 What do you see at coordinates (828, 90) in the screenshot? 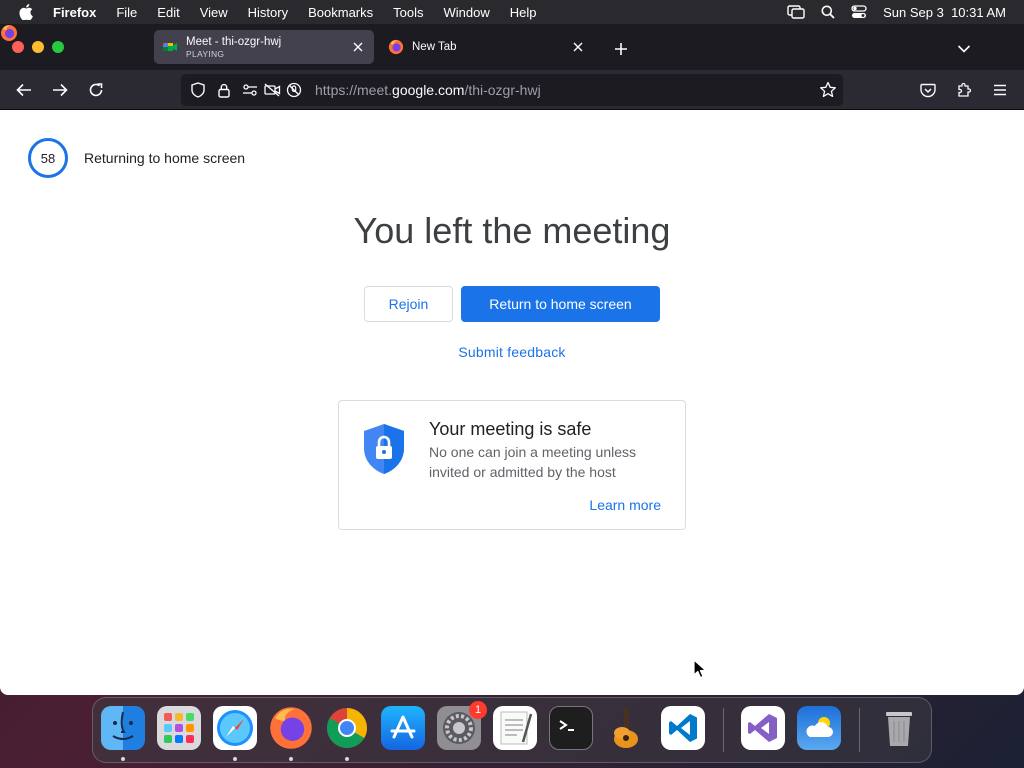
I see `bookmark-star-icon` at bounding box center [828, 90].